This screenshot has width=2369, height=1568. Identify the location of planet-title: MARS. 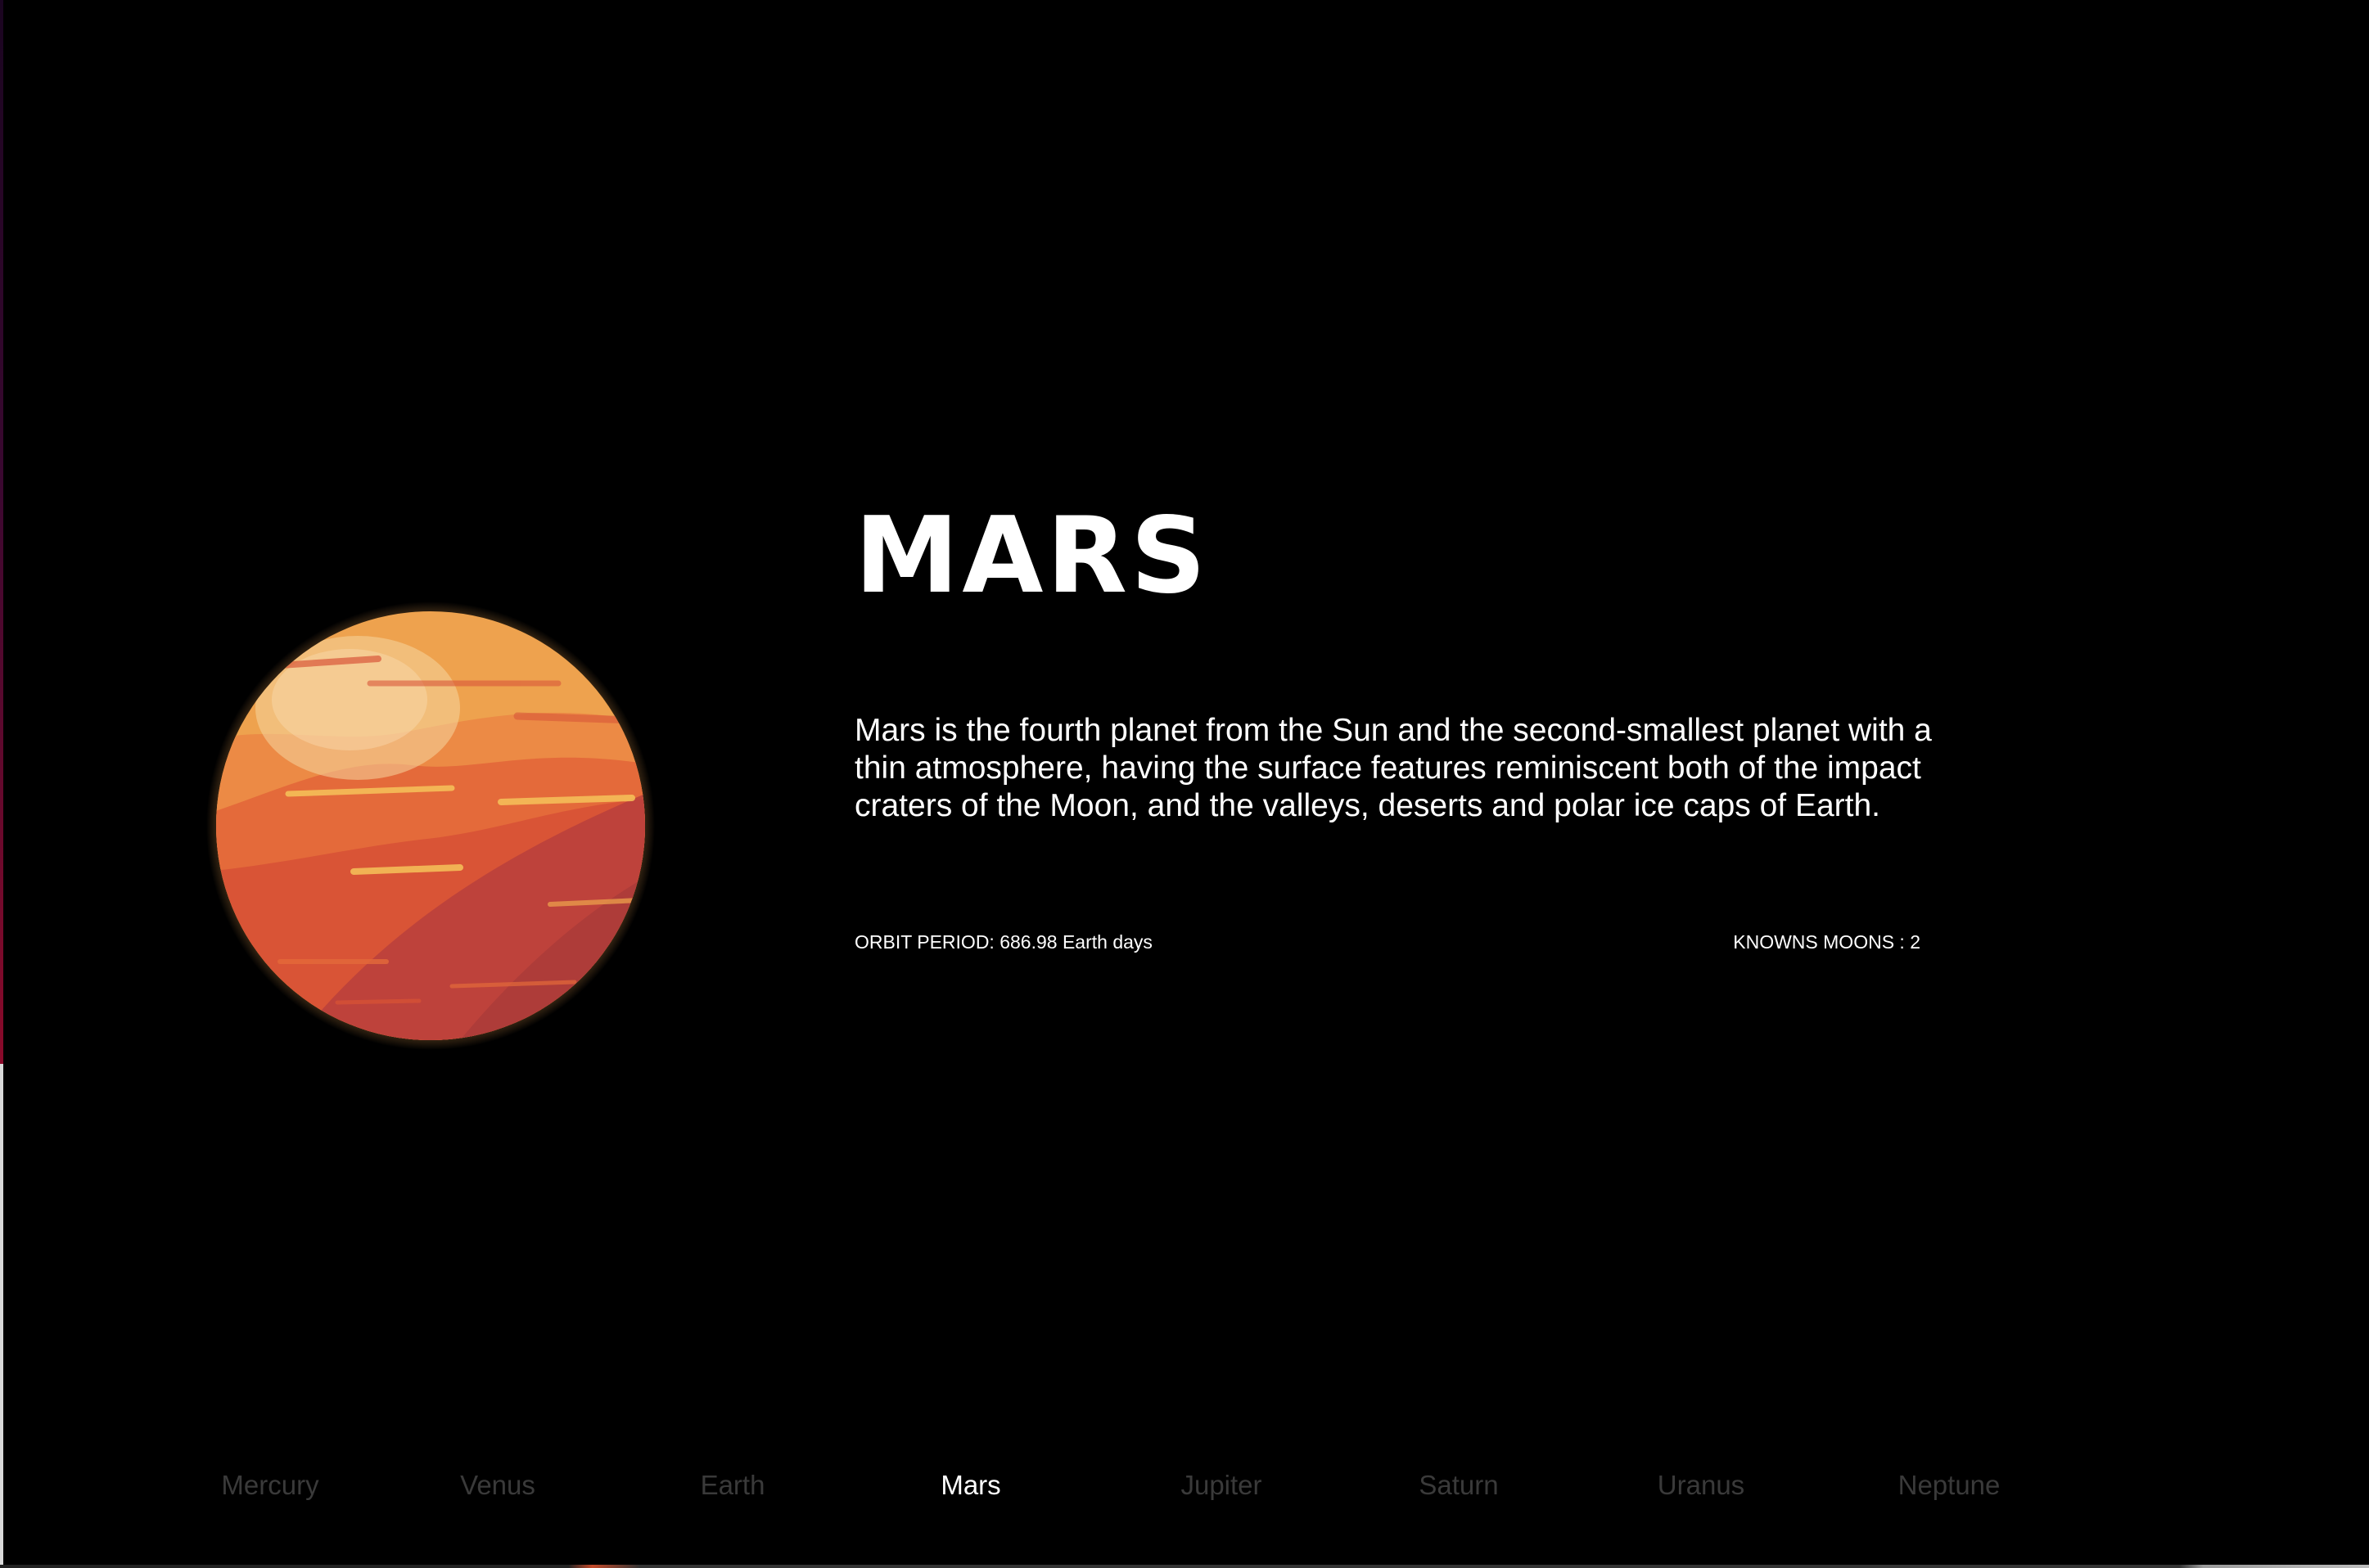
(1067, 556).